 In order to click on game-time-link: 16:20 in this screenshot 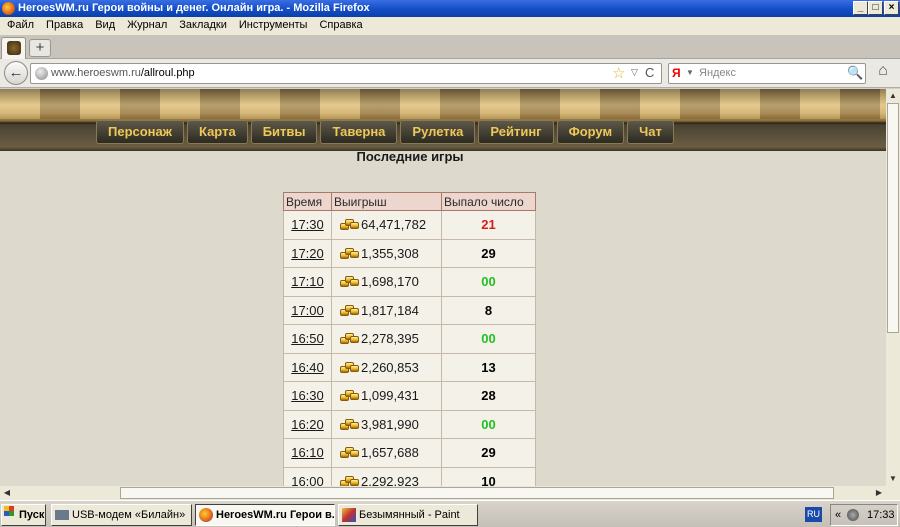, I will do `click(307, 424)`.